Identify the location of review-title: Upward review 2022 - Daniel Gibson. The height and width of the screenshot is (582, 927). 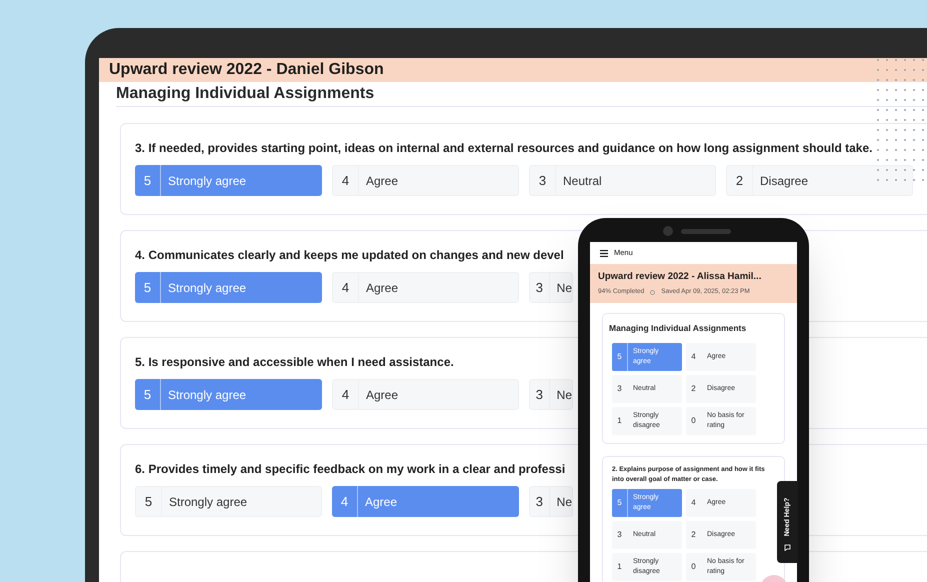
(246, 70).